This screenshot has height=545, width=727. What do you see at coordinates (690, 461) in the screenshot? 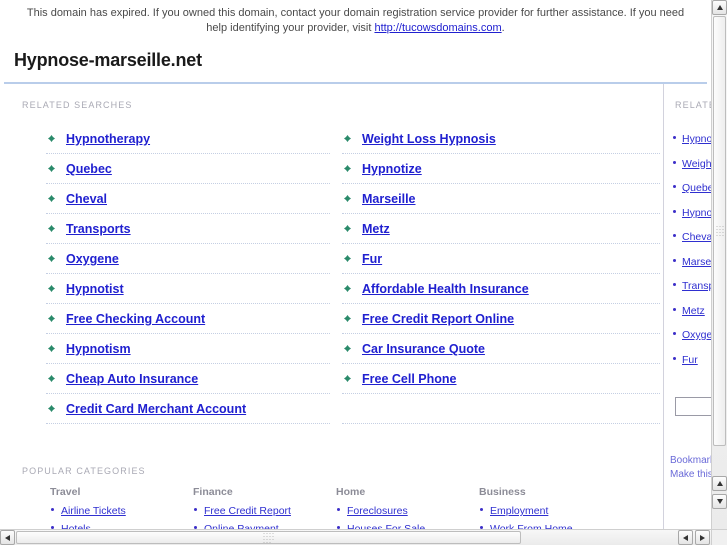
I see `sidebar-footer-link: Bookmark` at bounding box center [690, 461].